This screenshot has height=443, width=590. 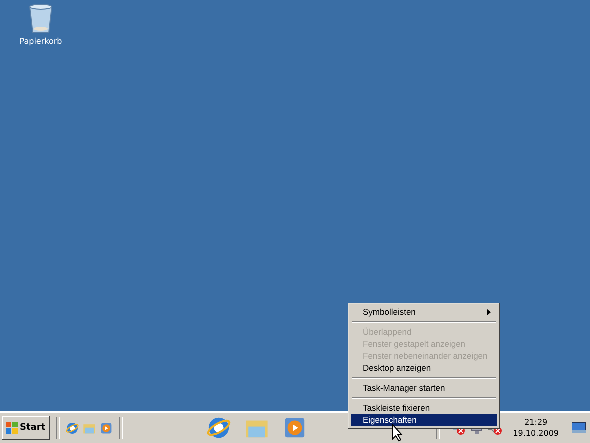 What do you see at coordinates (536, 433) in the screenshot?
I see `clock-date: 19.10.2009` at bounding box center [536, 433].